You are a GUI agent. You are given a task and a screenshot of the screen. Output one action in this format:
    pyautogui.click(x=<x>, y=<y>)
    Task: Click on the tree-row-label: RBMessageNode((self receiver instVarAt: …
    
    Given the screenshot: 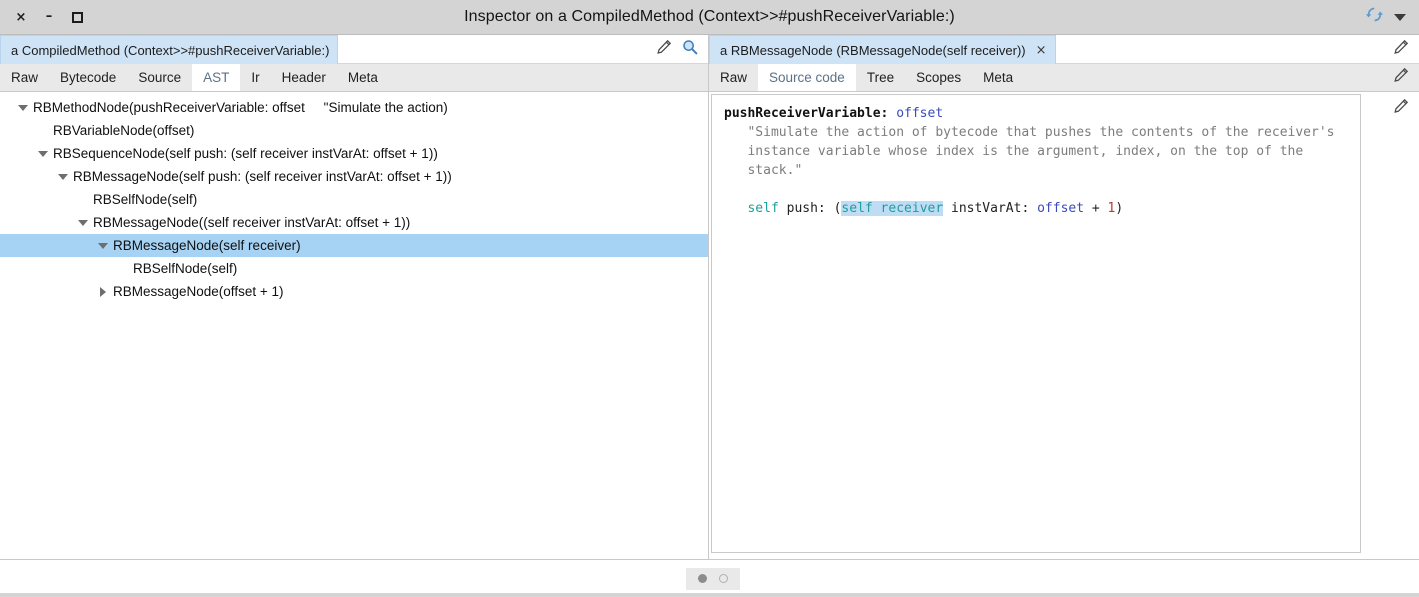 What is the action you would take?
    pyautogui.click(x=252, y=222)
    